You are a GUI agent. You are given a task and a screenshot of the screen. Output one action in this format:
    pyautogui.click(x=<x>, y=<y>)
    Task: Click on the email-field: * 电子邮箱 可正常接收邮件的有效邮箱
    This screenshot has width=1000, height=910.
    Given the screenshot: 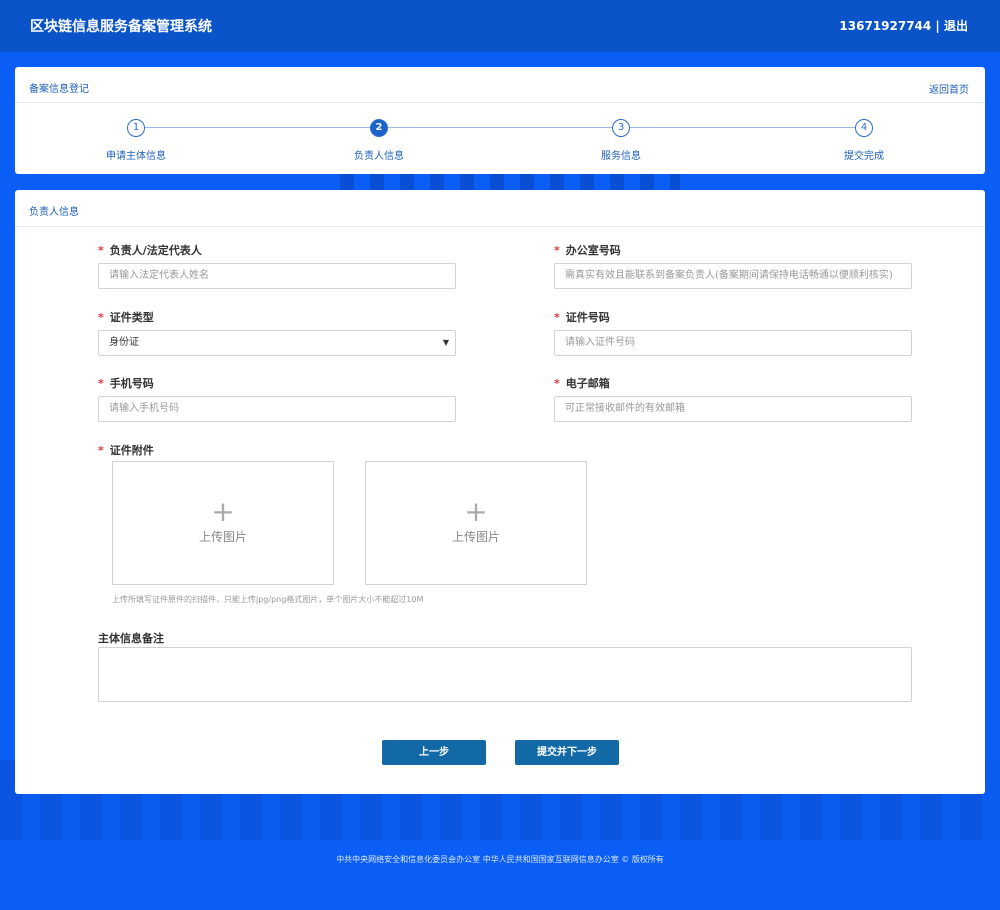 What is the action you would take?
    pyautogui.click(x=733, y=398)
    